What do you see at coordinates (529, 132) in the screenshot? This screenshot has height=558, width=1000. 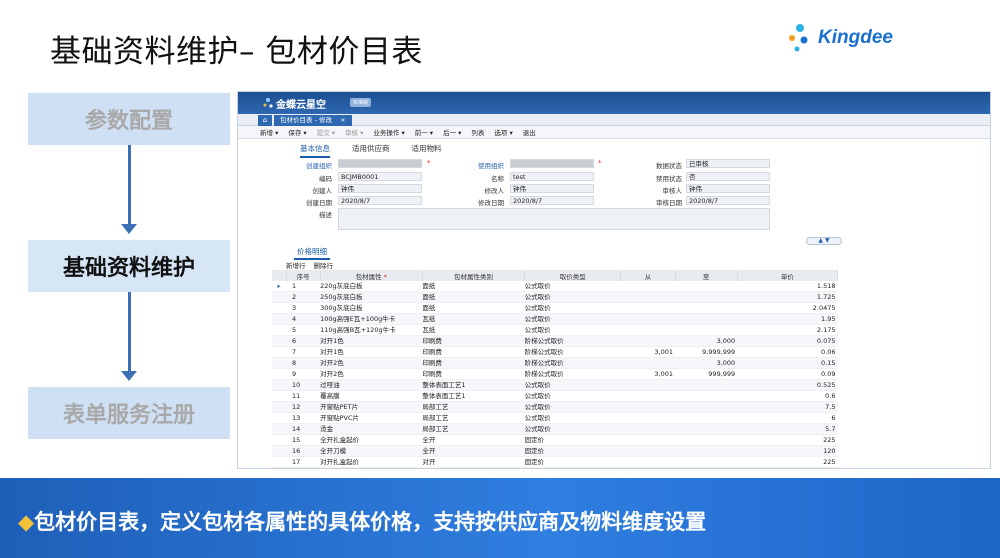 I see `toolbar-exit-button: 退出` at bounding box center [529, 132].